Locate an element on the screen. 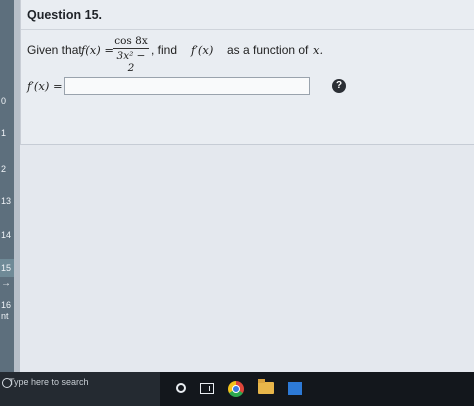 The width and height of the screenshot is (474, 406). chrome-icon is located at coordinates (236, 389).